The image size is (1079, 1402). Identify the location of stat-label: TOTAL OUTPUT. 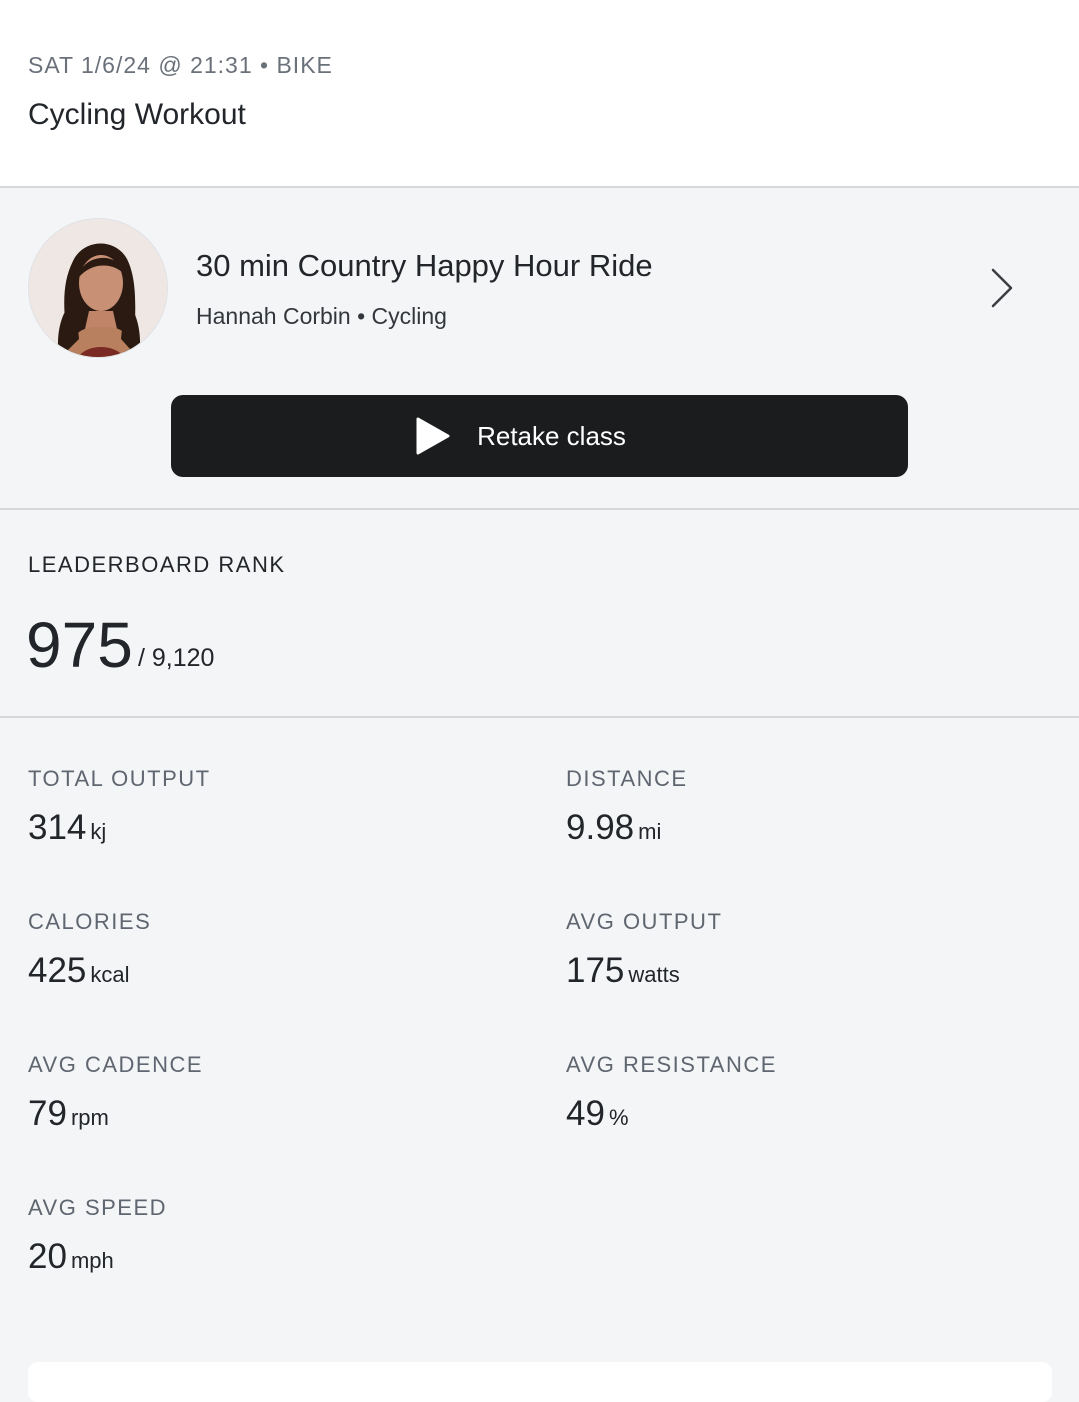
(119, 778).